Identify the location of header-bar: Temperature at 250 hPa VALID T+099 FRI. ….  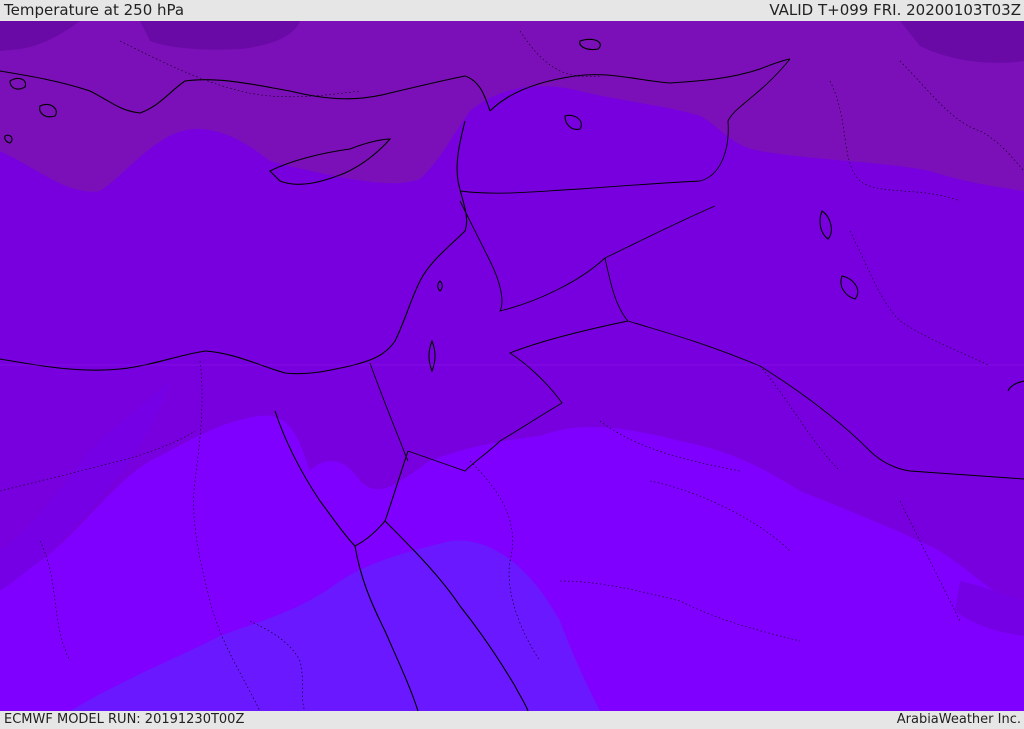
(512, 10).